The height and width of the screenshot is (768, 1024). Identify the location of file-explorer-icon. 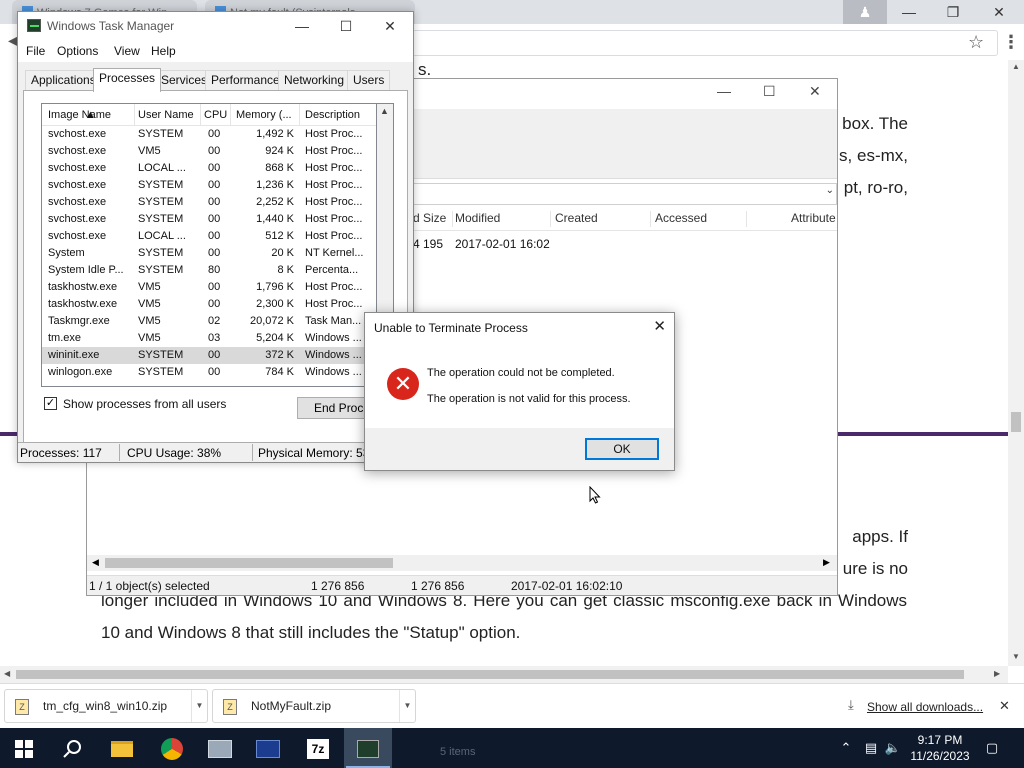
(122, 748).